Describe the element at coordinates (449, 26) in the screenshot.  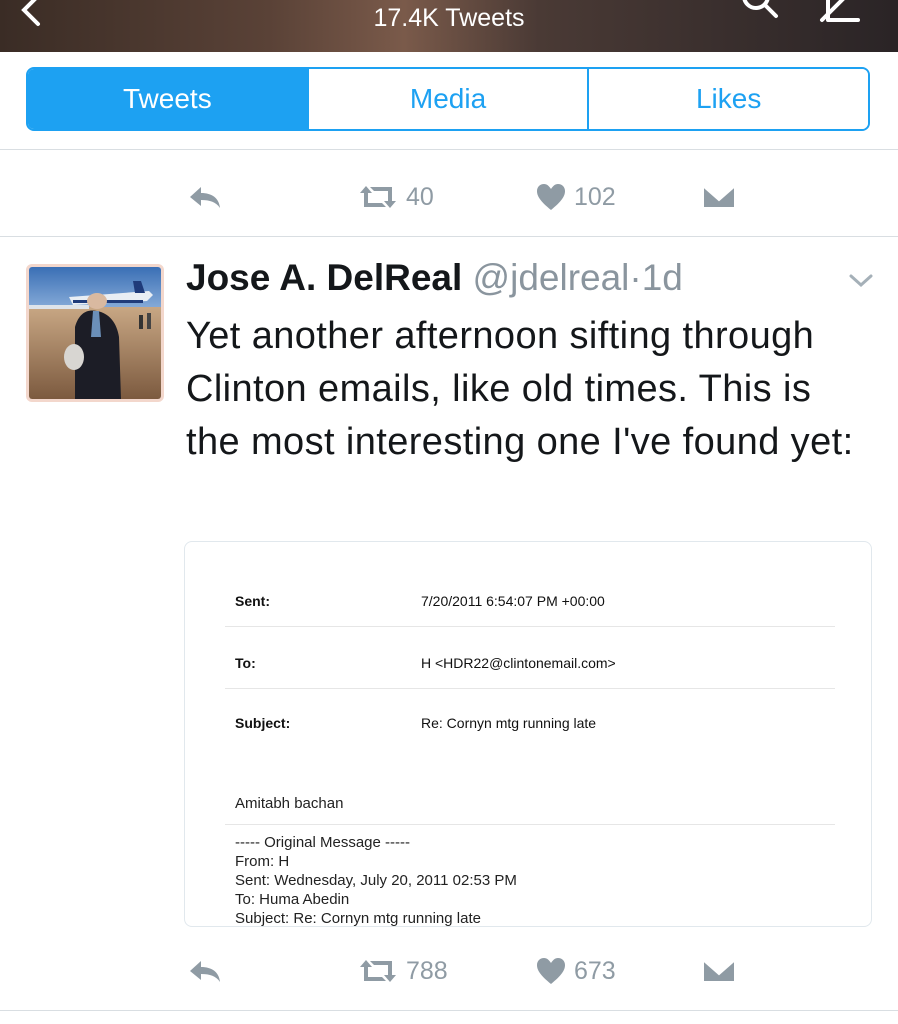
I see `profile-header-bar: 17.4K Tweets` at that location.